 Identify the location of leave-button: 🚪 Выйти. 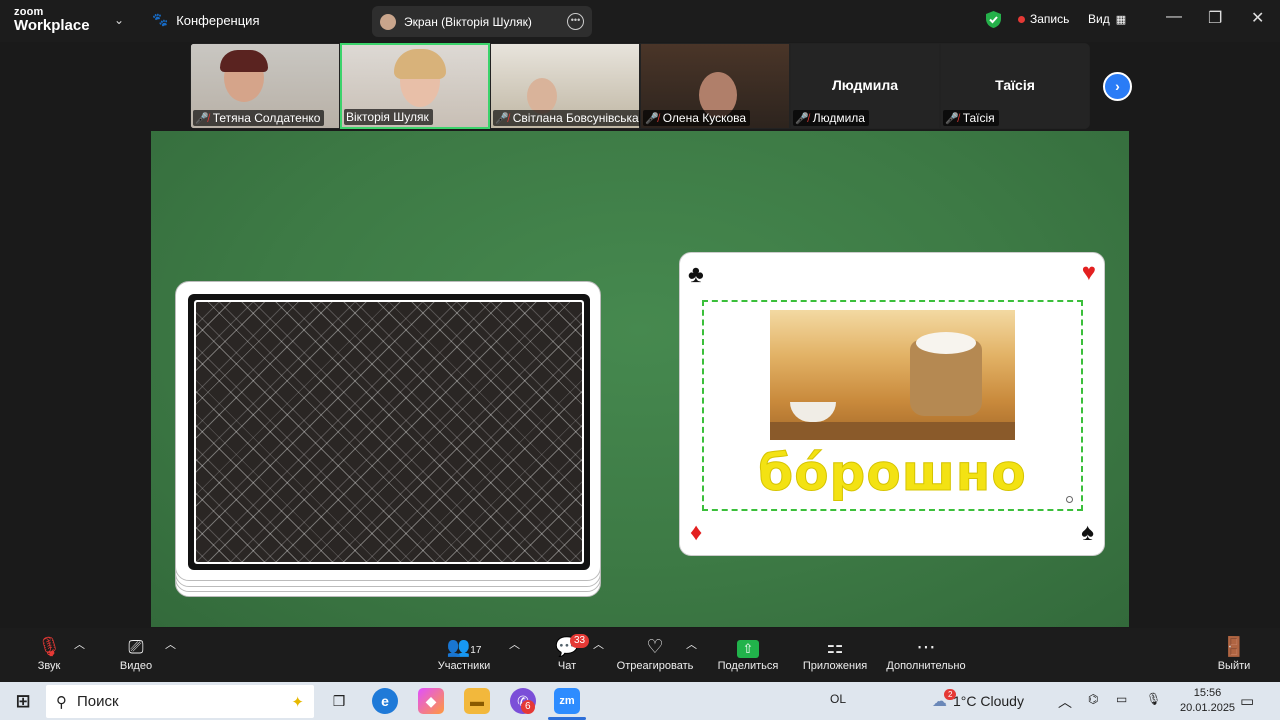
(1234, 654).